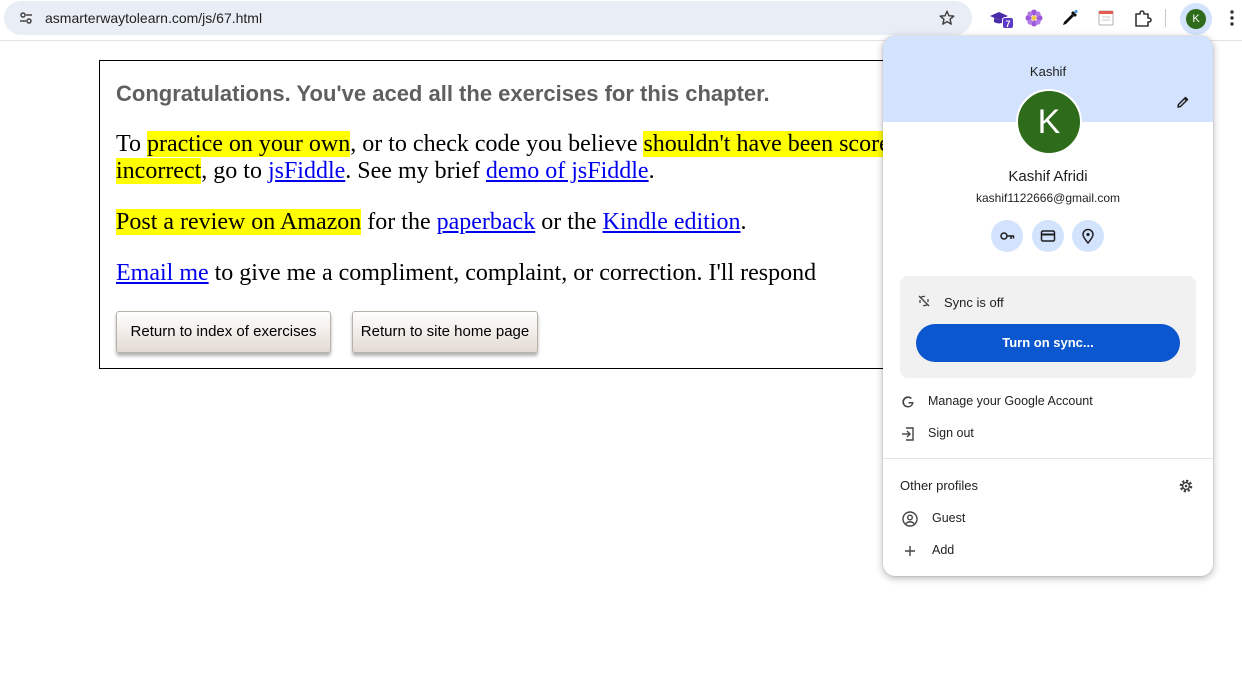  What do you see at coordinates (153, 18) in the screenshot?
I see `url-text: asmarterwaytolearn.com/js/67.html` at bounding box center [153, 18].